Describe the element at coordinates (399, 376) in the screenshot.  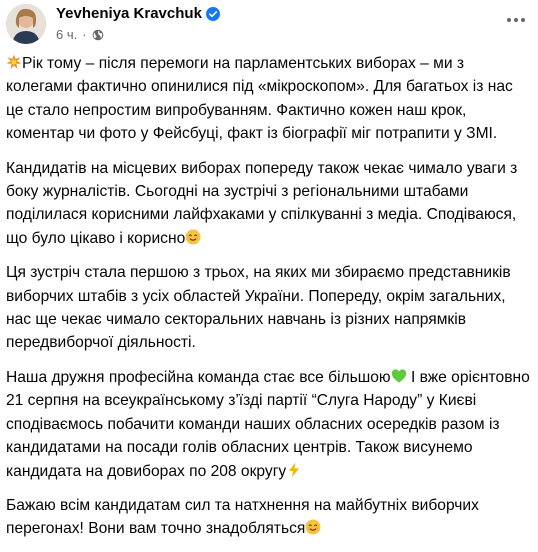
I see `green-heart-icon` at that location.